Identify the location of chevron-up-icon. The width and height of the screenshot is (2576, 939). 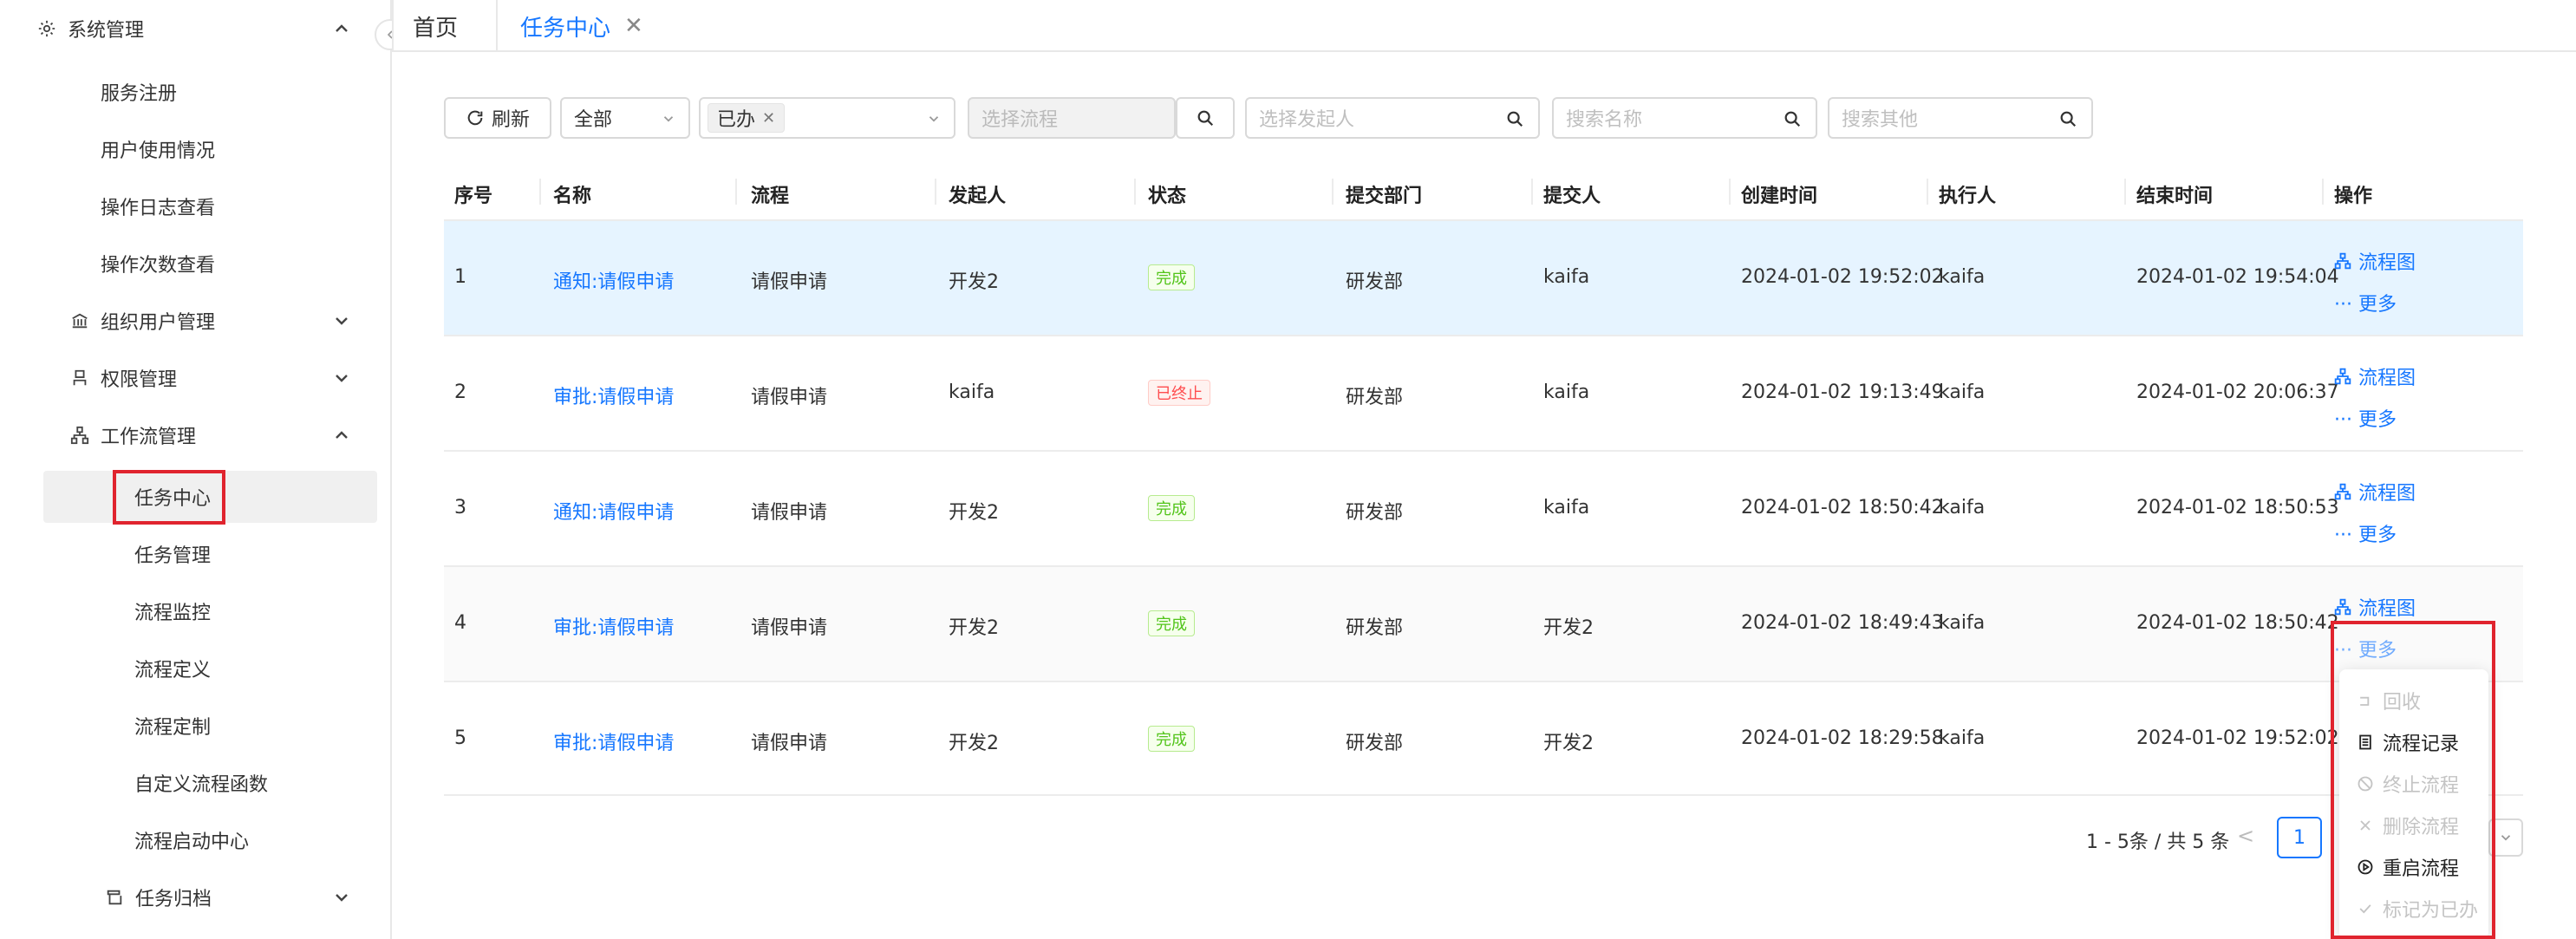
(341, 29).